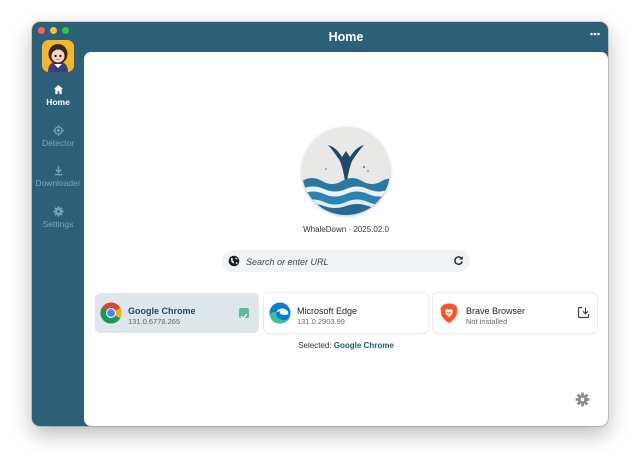  Describe the element at coordinates (162, 311) in the screenshot. I see `browser-name: Google Chrome` at that location.